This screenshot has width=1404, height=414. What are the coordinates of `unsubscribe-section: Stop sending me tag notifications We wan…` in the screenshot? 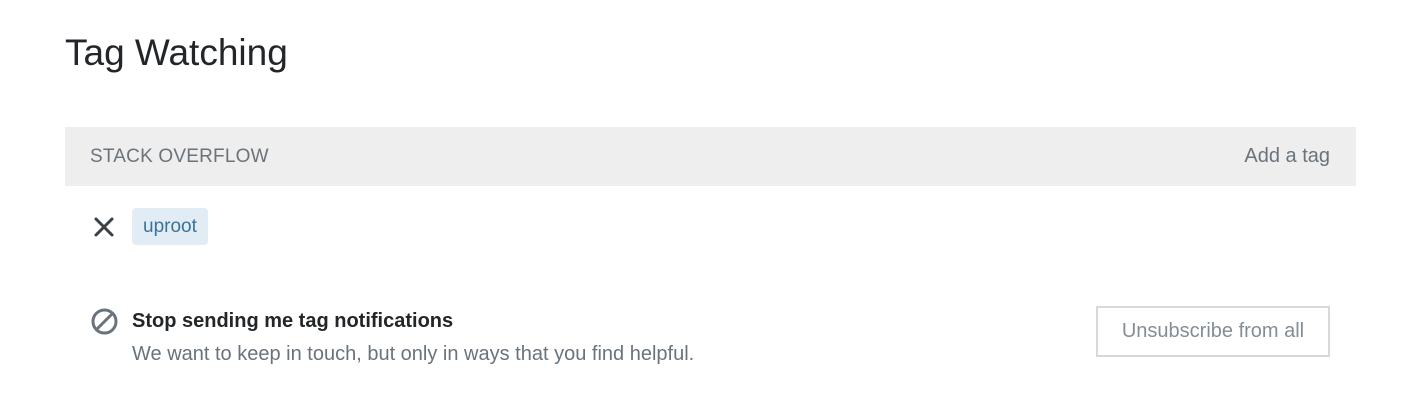 It's located at (710, 340).